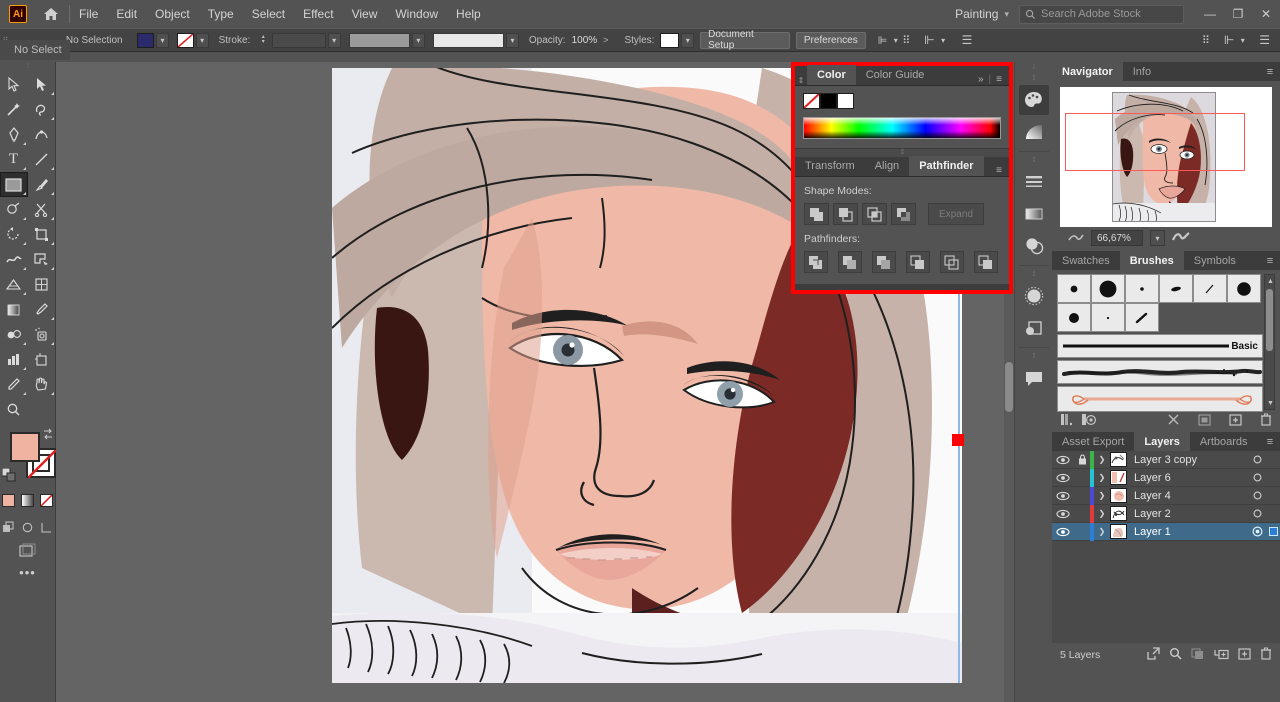 This screenshot has height=702, width=1280. I want to click on layer-name: Layer 2, so click(1187, 514).